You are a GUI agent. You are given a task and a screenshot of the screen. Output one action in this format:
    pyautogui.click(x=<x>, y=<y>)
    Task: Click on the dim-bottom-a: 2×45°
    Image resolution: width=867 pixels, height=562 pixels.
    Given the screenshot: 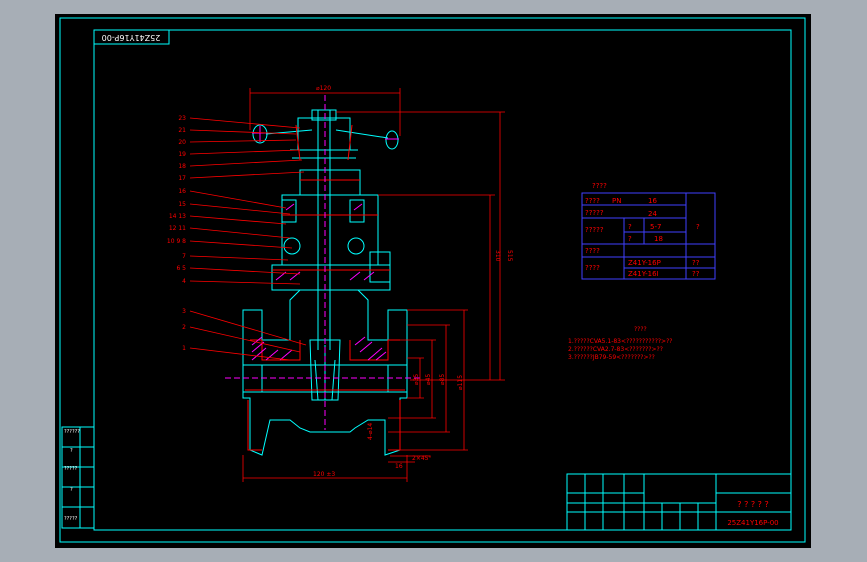 What is the action you would take?
    pyautogui.click(x=421, y=458)
    